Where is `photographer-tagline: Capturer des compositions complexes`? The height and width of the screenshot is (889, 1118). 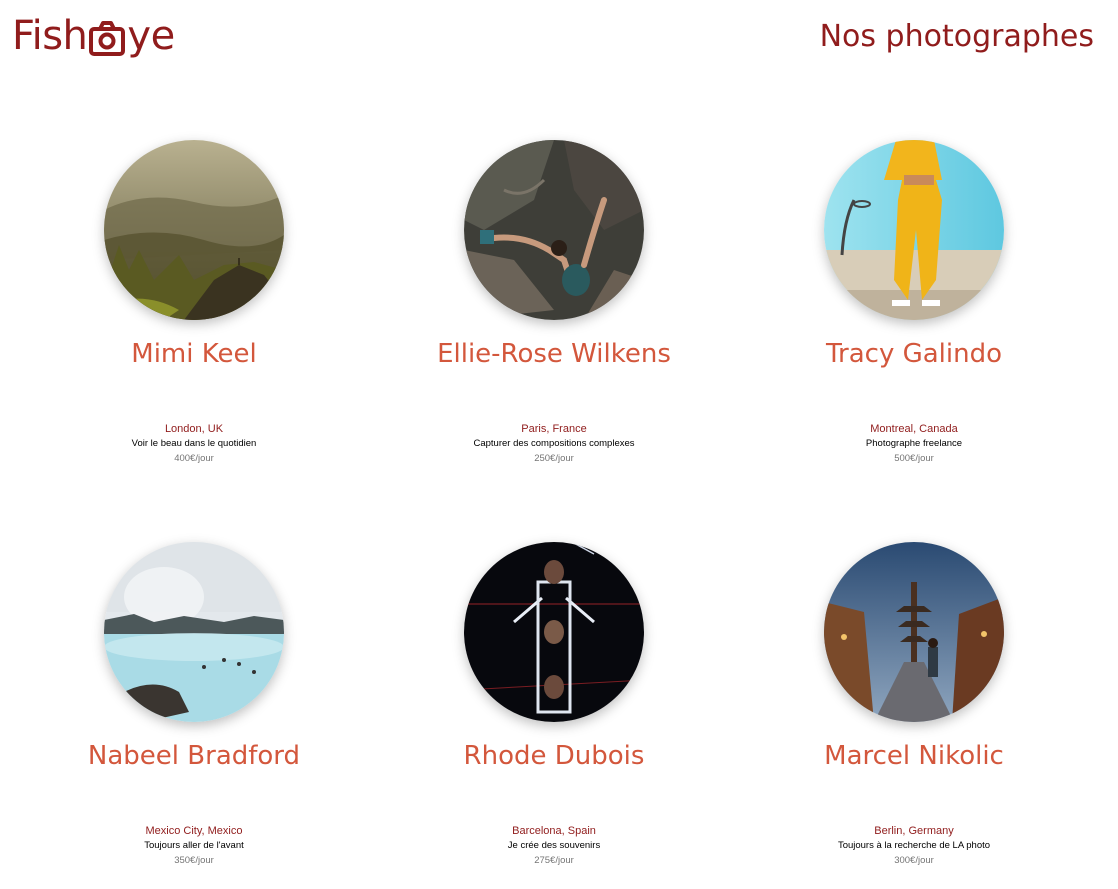
photographer-tagline: Capturer des compositions complexes is located at coordinates (554, 443).